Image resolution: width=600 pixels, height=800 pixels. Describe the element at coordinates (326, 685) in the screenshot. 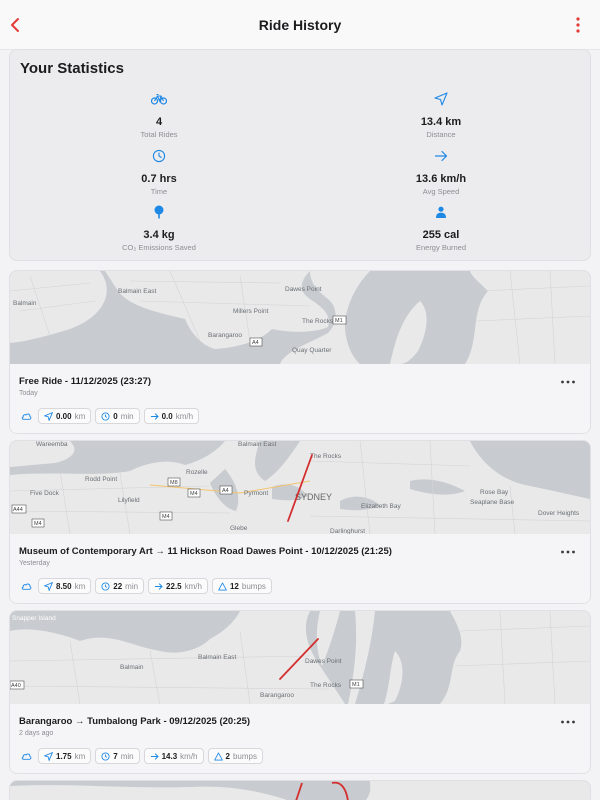

I see `svg-text: The Rocks` at that location.